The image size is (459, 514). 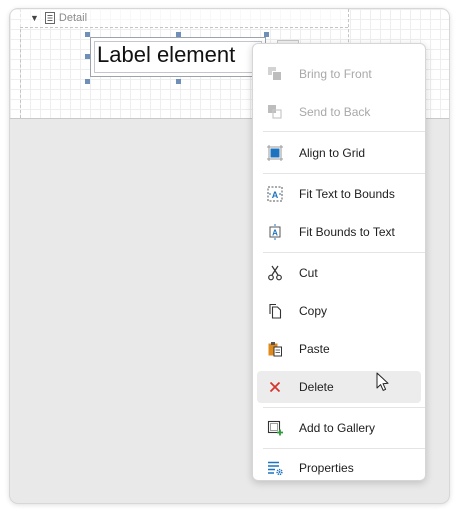 What do you see at coordinates (166, 54) in the screenshot?
I see `label-element-text: Label element` at bounding box center [166, 54].